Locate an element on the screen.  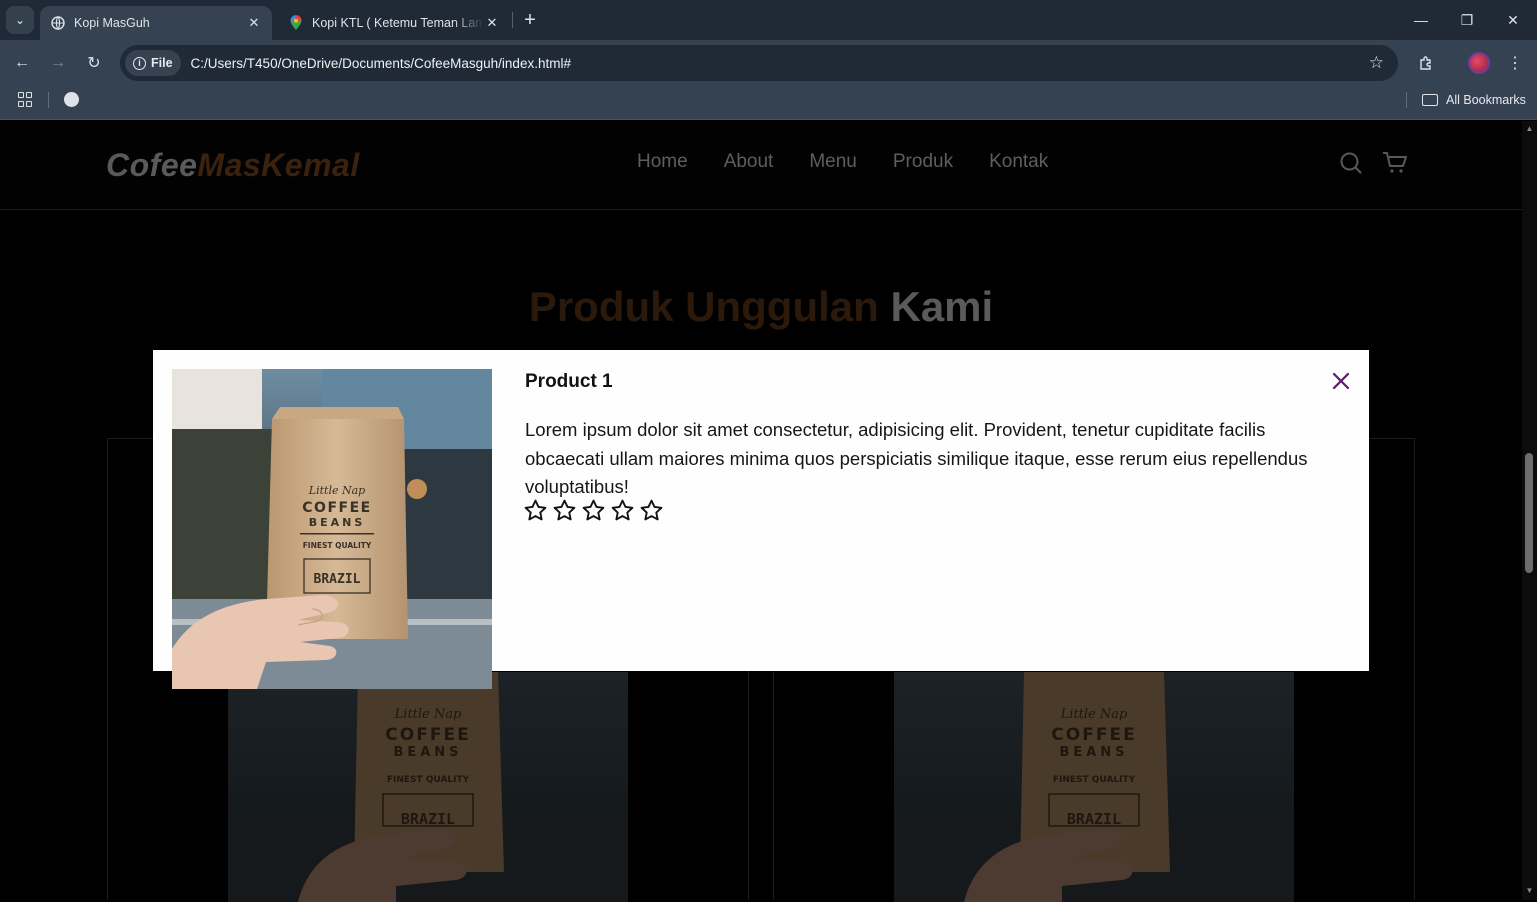
bookmark-star-icon: ☆ is located at coordinates (1376, 63).